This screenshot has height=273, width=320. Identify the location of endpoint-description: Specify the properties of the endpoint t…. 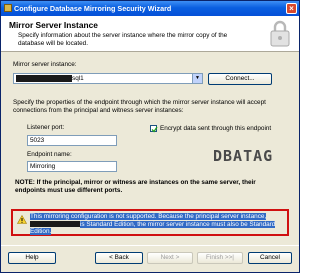
(139, 106).